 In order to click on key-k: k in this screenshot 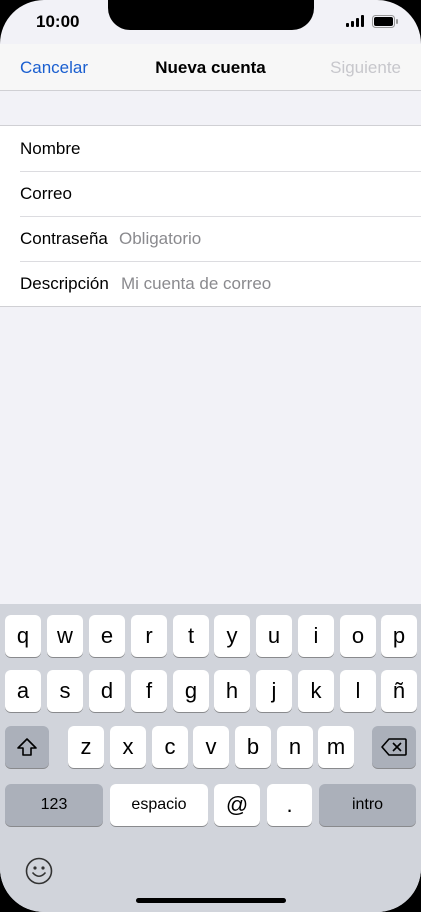, I will do `click(316, 691)`.